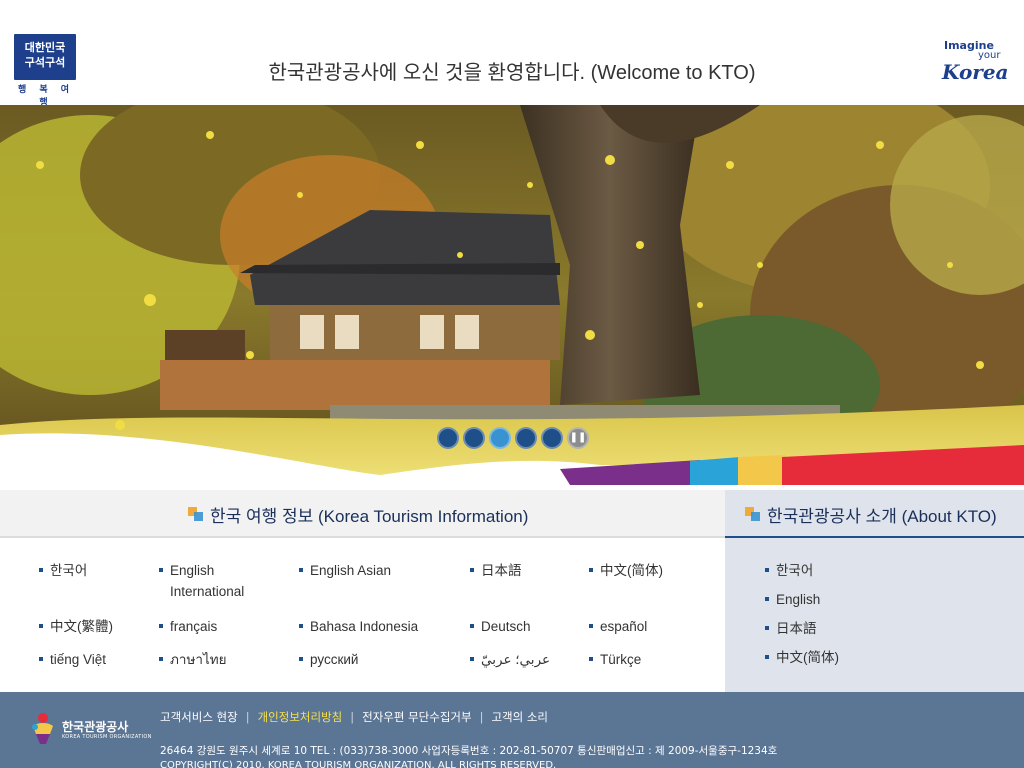  Describe the element at coordinates (369, 516) in the screenshot. I see `tourism-info-title: 한국 여행 정보 (Korea Tourism Information)` at that location.